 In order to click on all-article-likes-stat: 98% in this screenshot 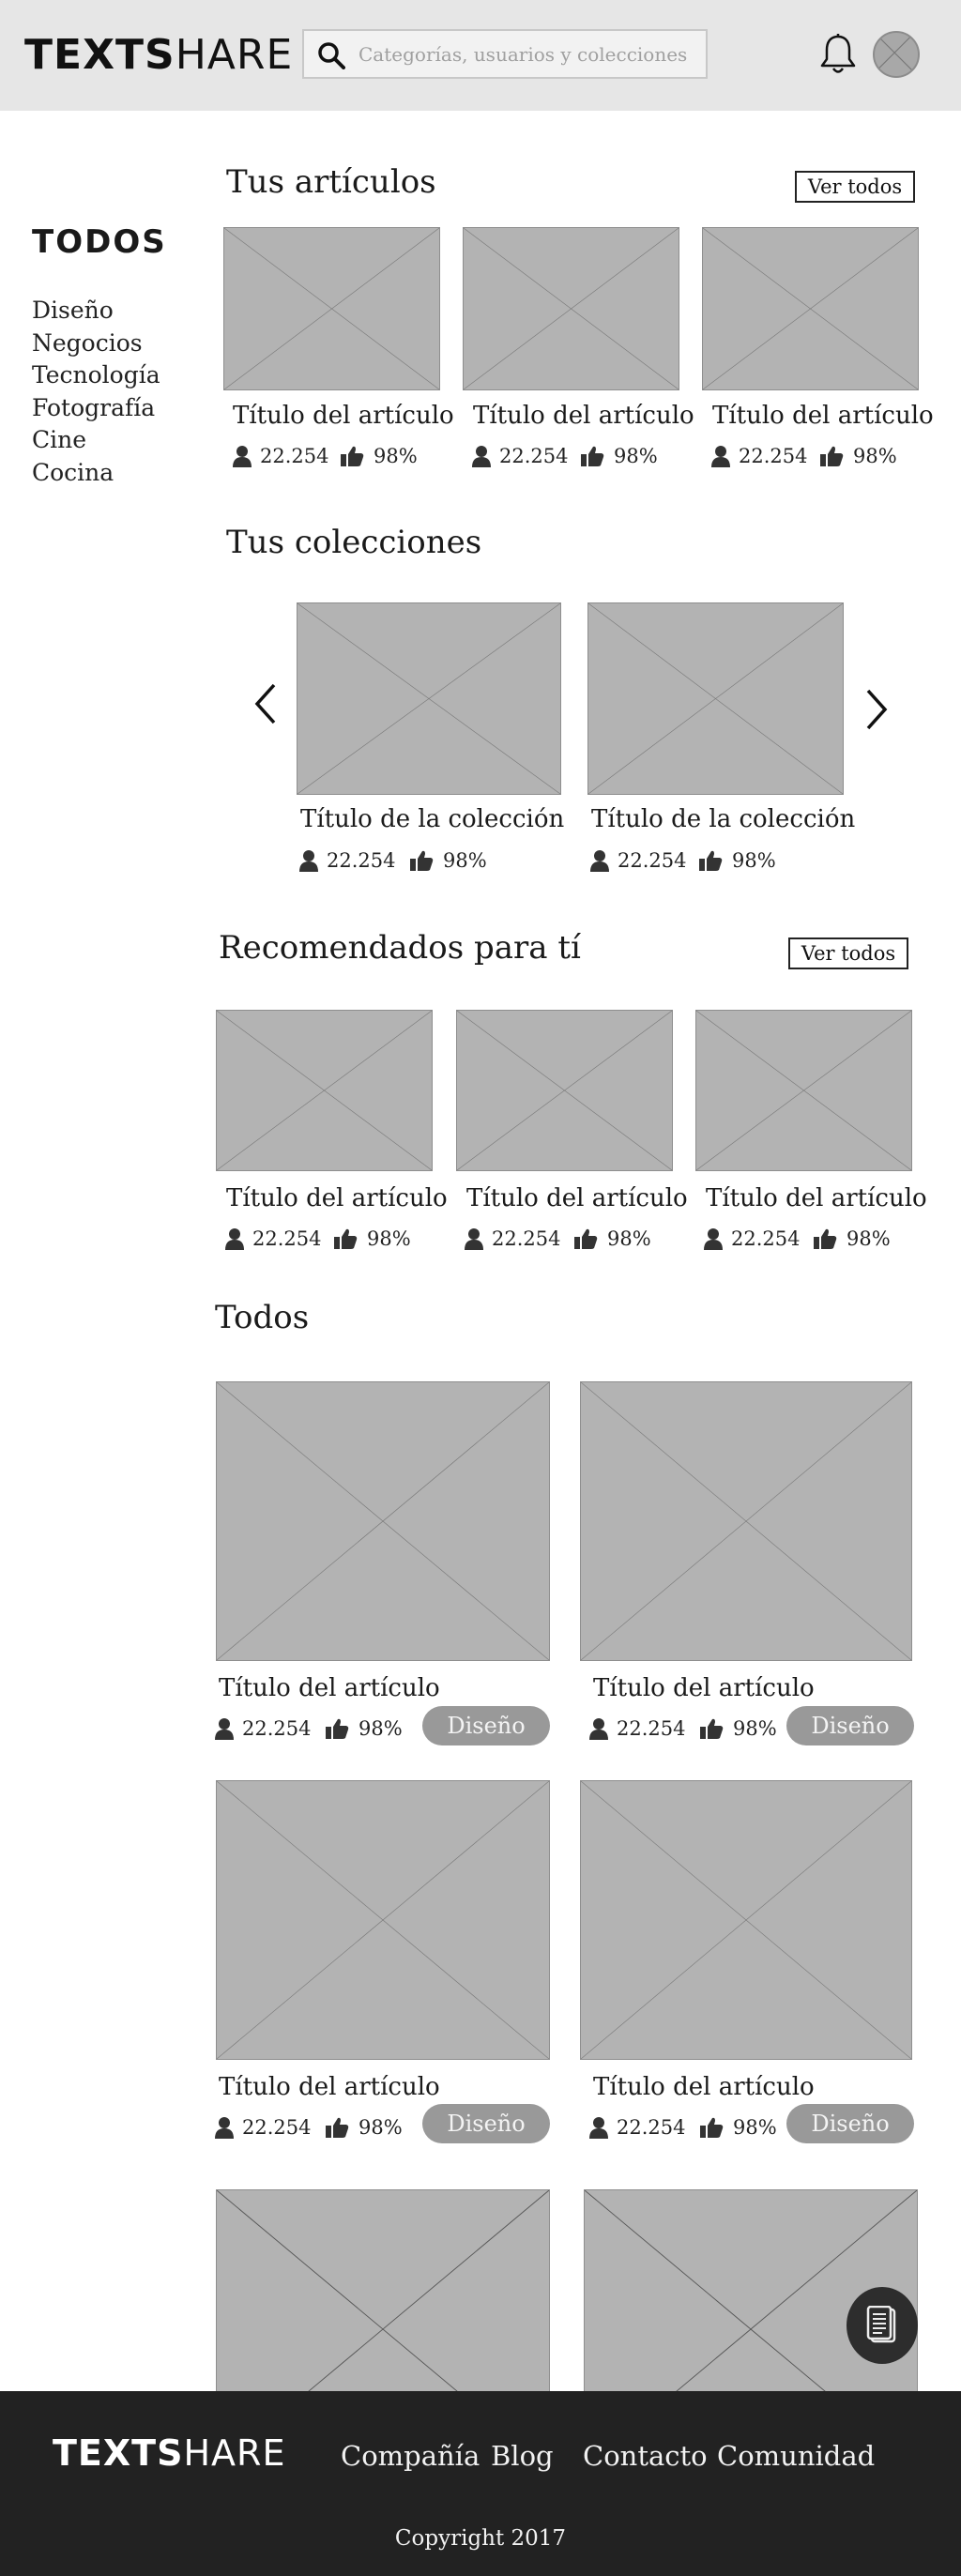, I will do `click(738, 1728)`.